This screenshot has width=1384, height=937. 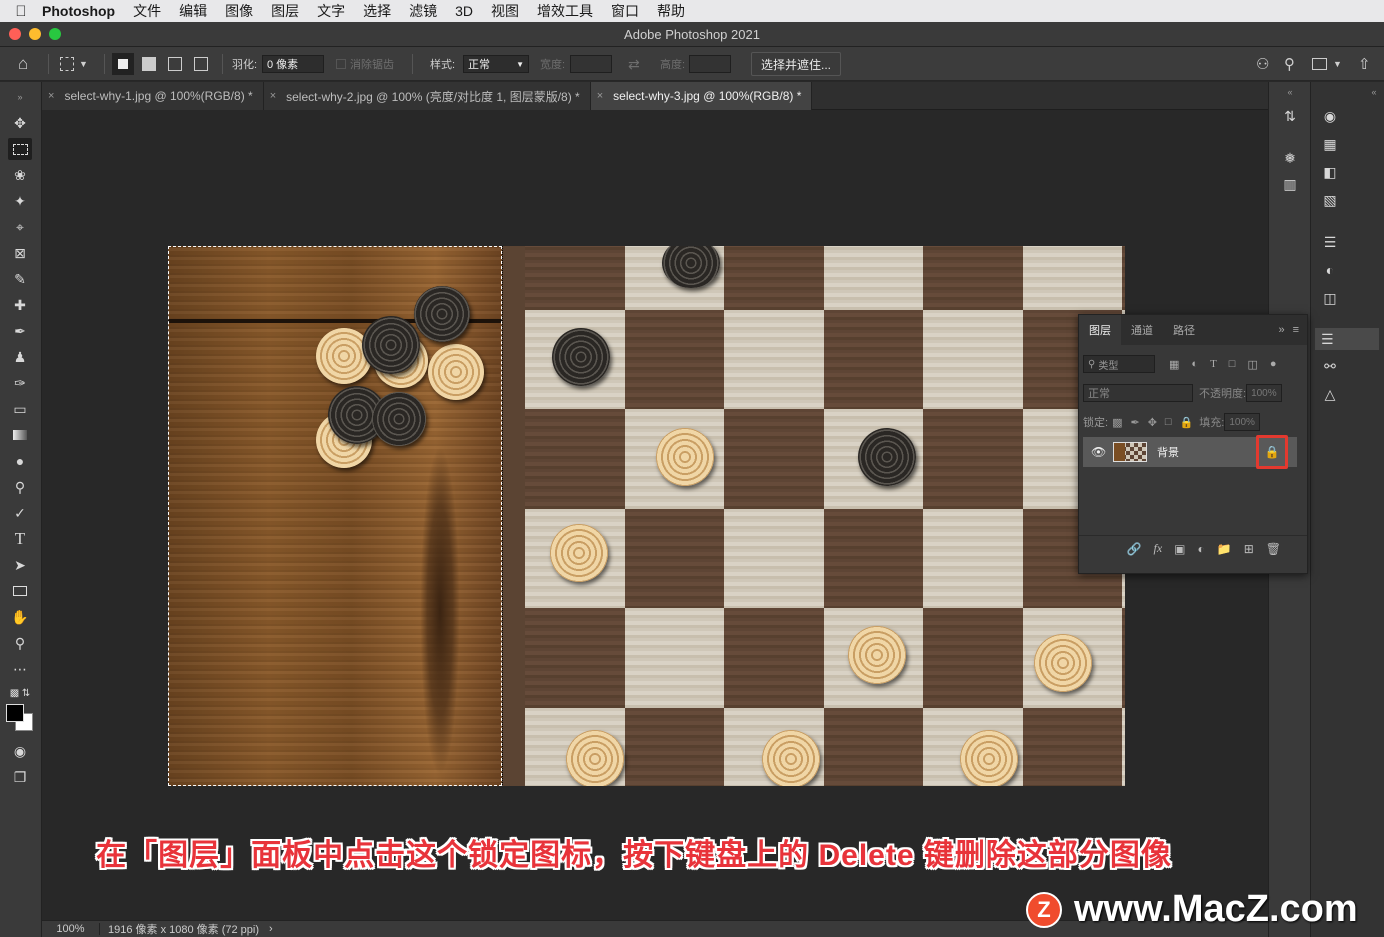 I want to click on feather-input: 0 像素, so click(x=293, y=64).